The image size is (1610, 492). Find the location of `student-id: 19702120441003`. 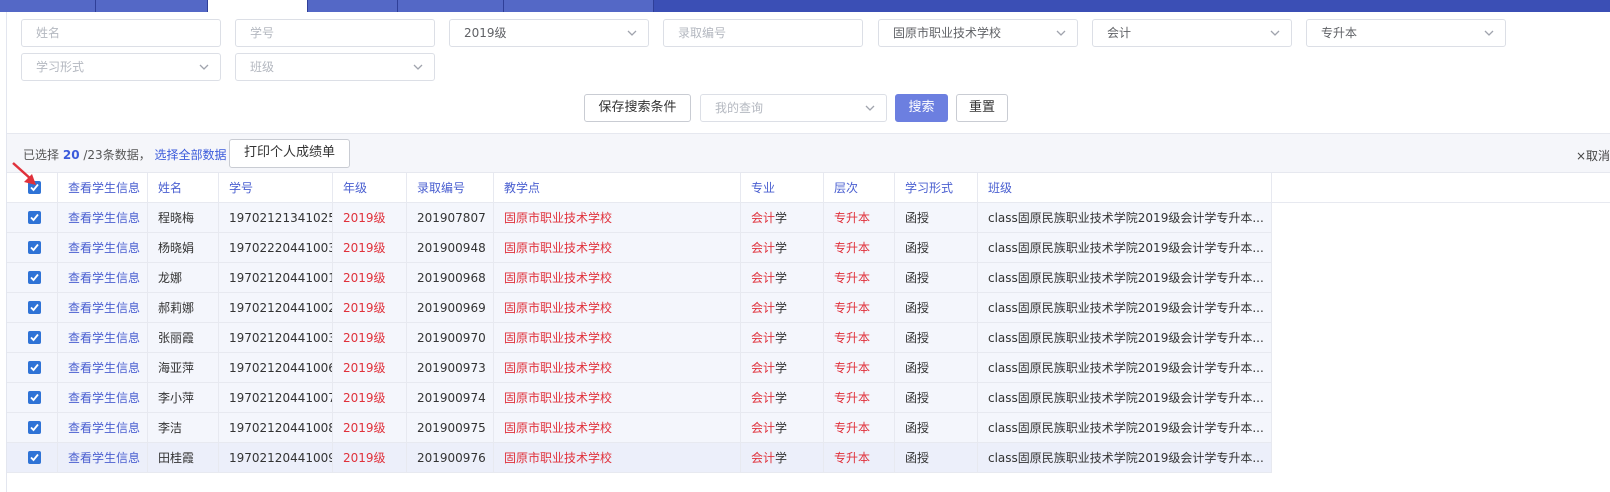

student-id: 19702120441003 is located at coordinates (281, 338).